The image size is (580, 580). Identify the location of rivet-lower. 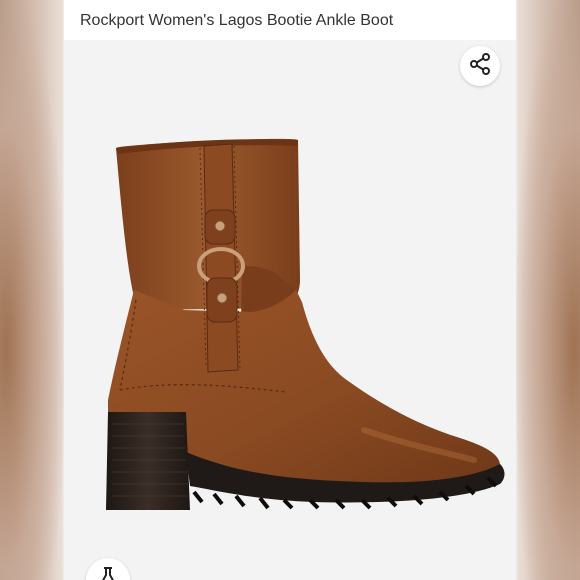
(222, 298).